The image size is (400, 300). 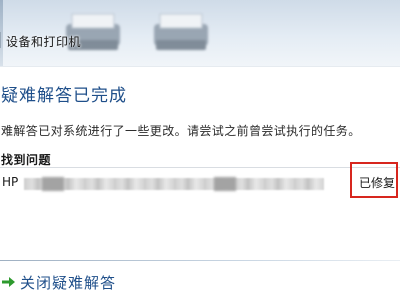 I want to click on breadcrumb-separator, so click(x=0, y=40).